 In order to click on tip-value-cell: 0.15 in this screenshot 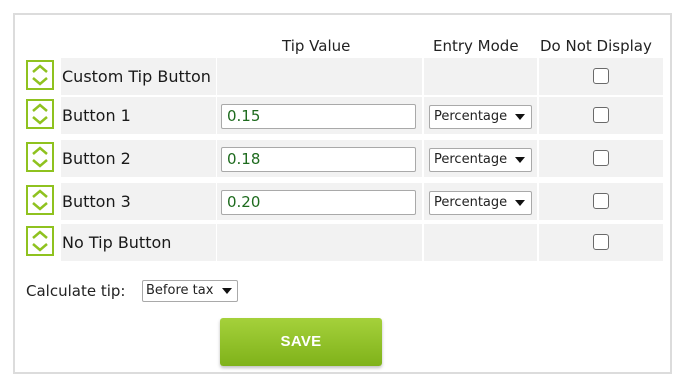, I will do `click(319, 115)`.